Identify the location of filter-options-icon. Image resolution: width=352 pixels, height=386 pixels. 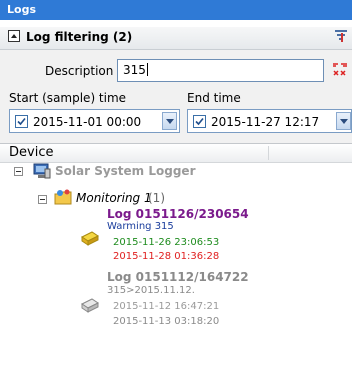
(341, 37).